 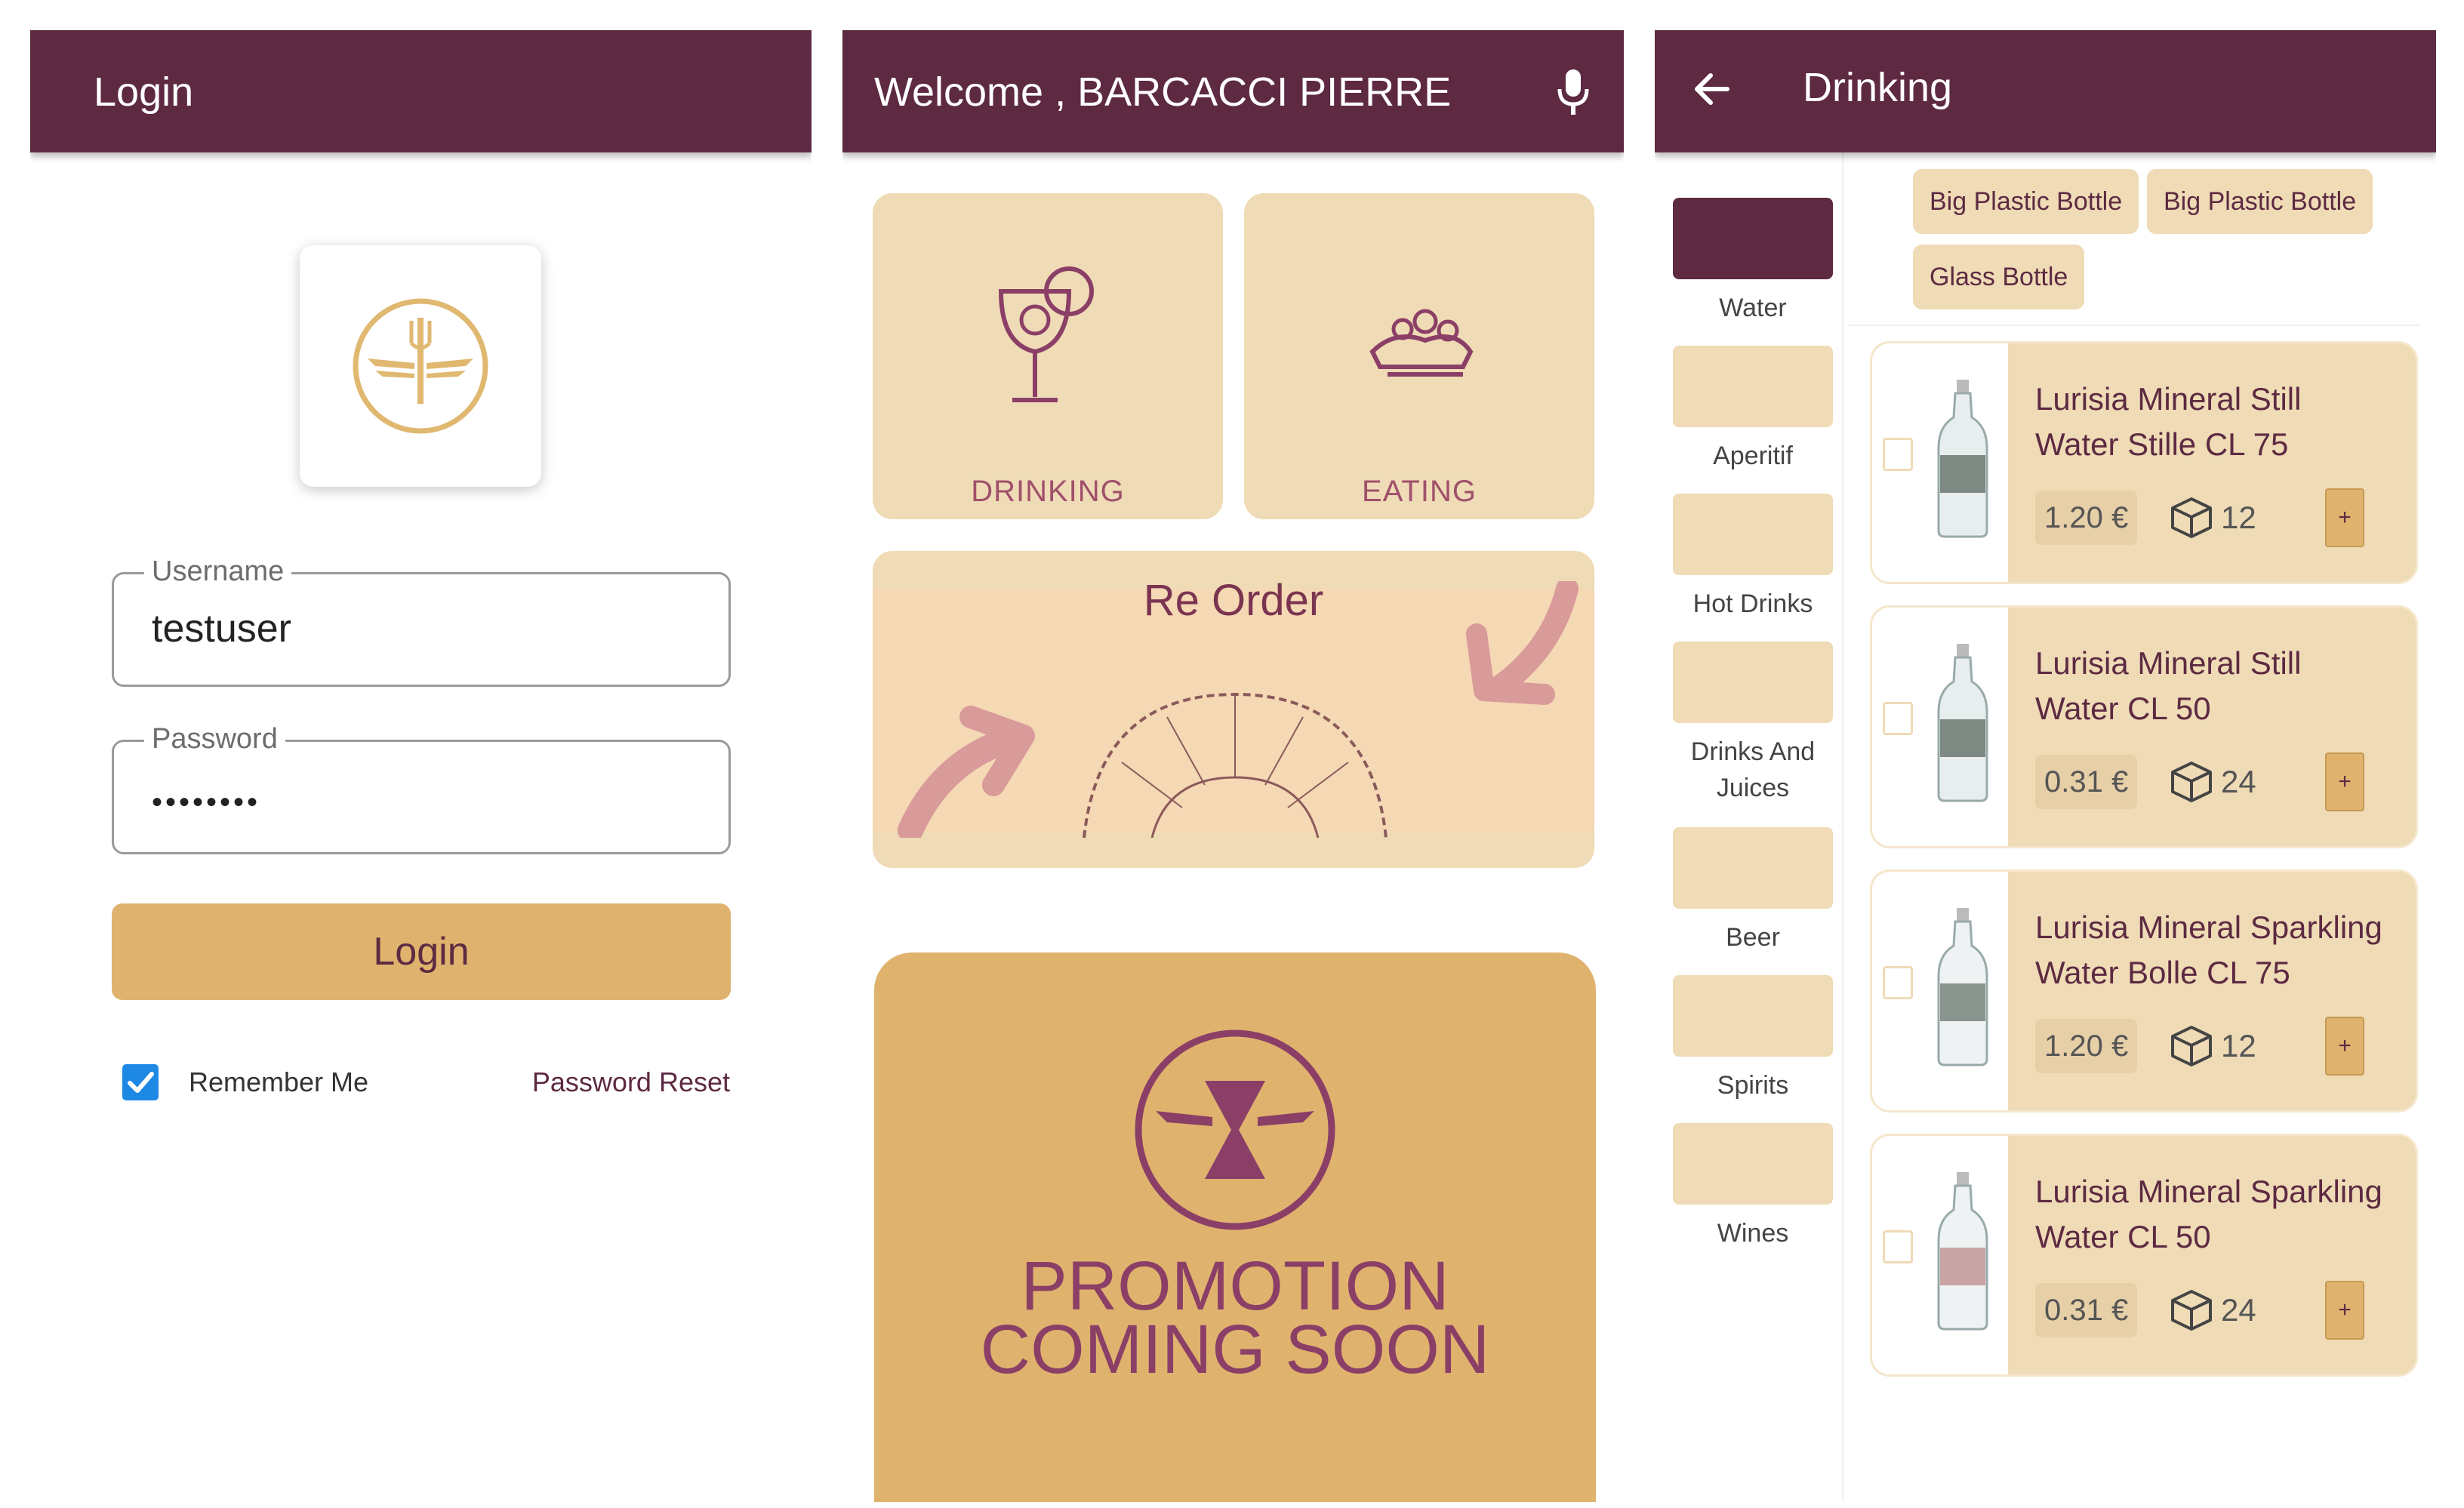 I want to click on category-label: Hot Drinks, so click(x=1752, y=603).